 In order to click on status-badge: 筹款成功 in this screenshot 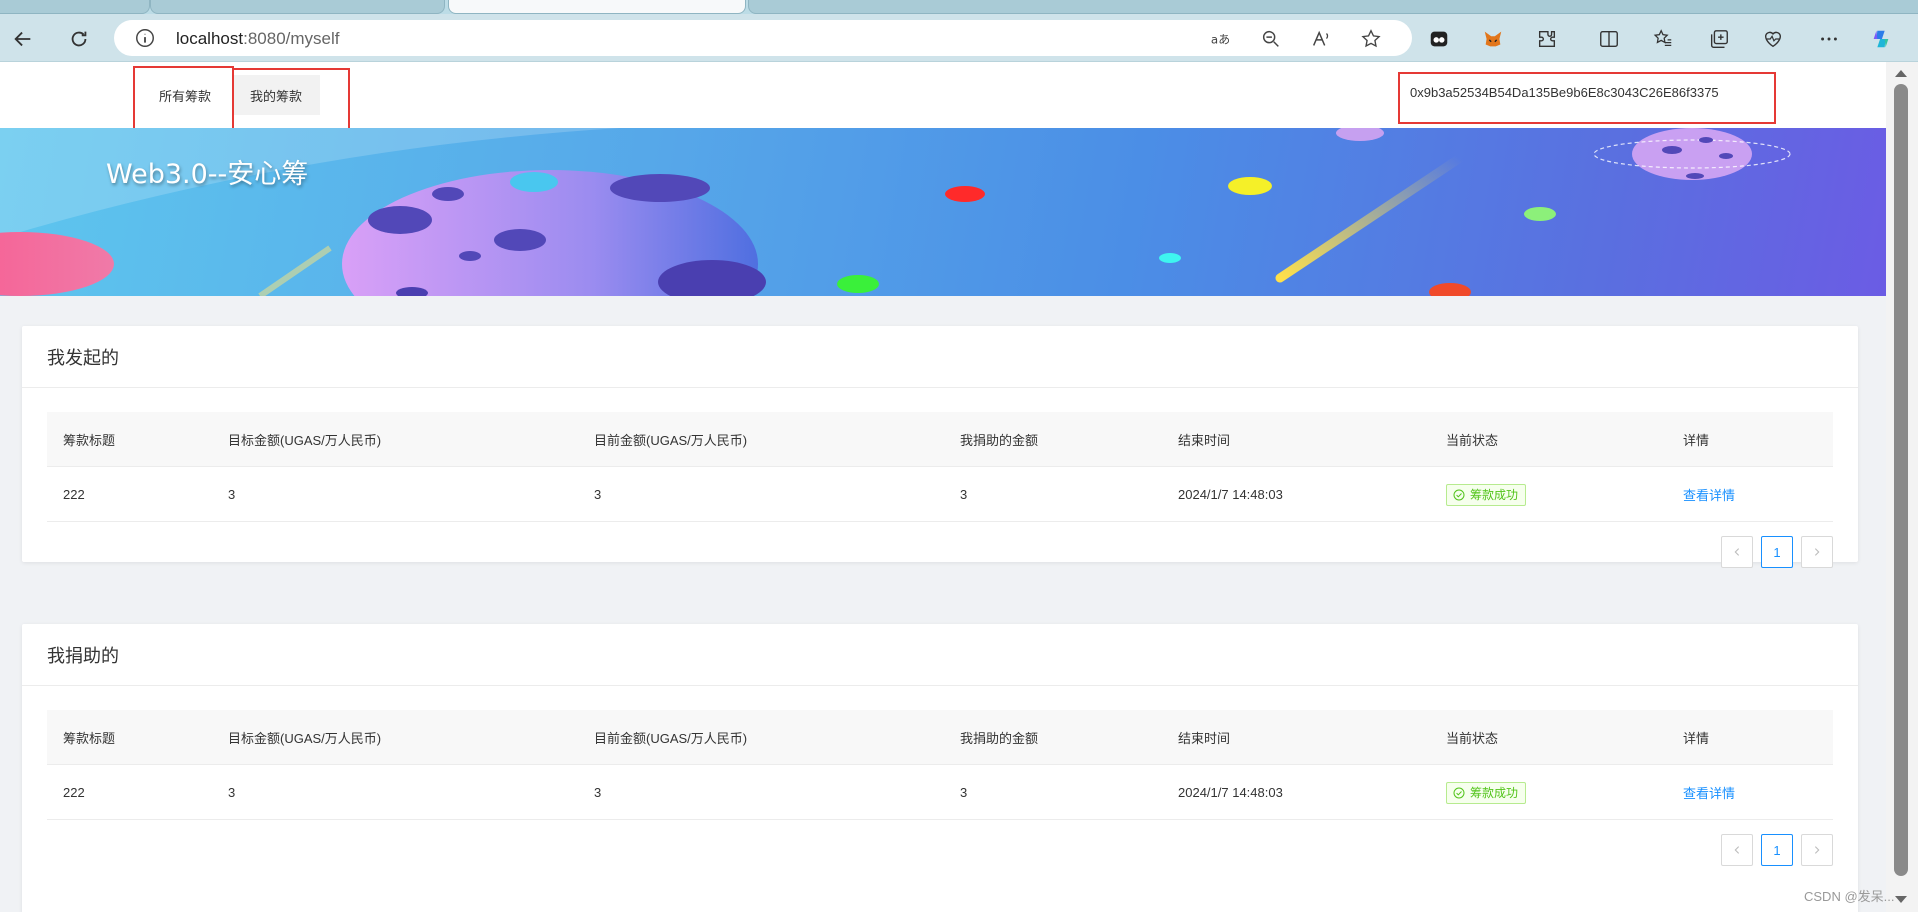, I will do `click(1486, 792)`.